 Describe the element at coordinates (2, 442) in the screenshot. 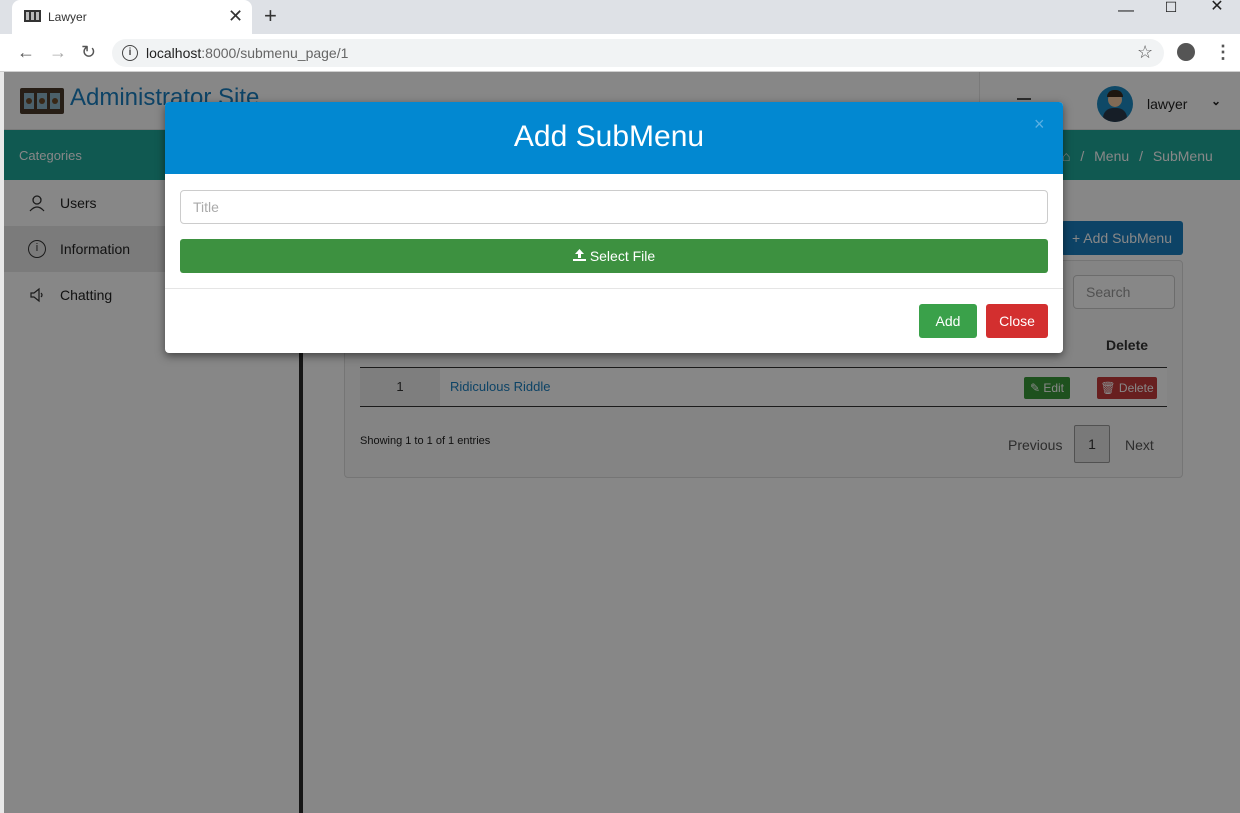

I see `window-edge` at that location.